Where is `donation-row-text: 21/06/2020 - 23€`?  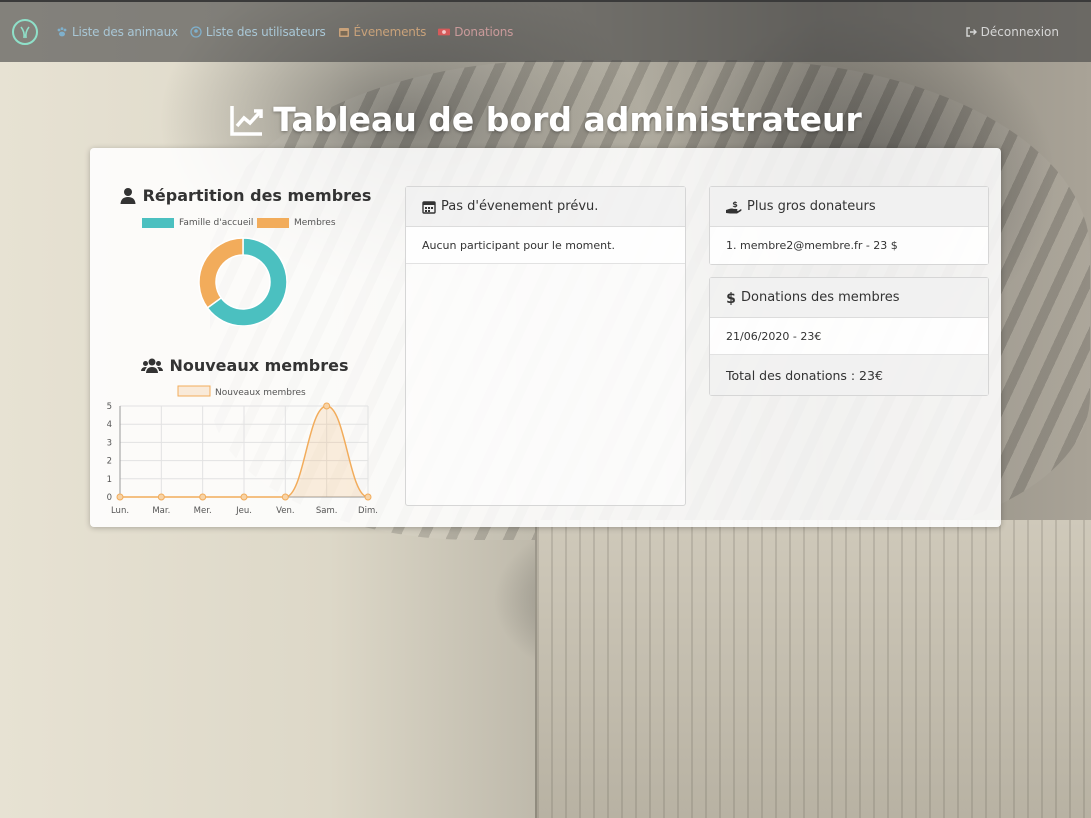 donation-row-text: 21/06/2020 - 23€ is located at coordinates (774, 336).